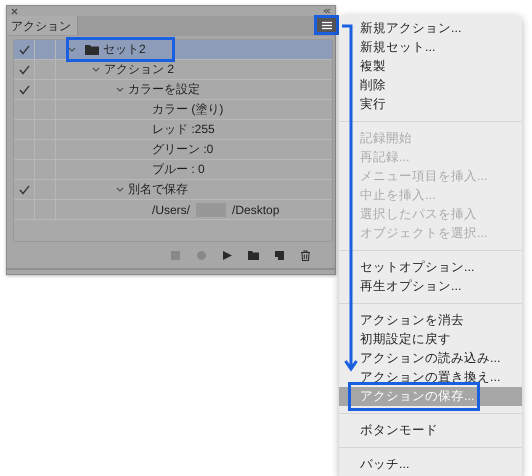  I want to click on list-row: カラー (塗り), so click(173, 110).